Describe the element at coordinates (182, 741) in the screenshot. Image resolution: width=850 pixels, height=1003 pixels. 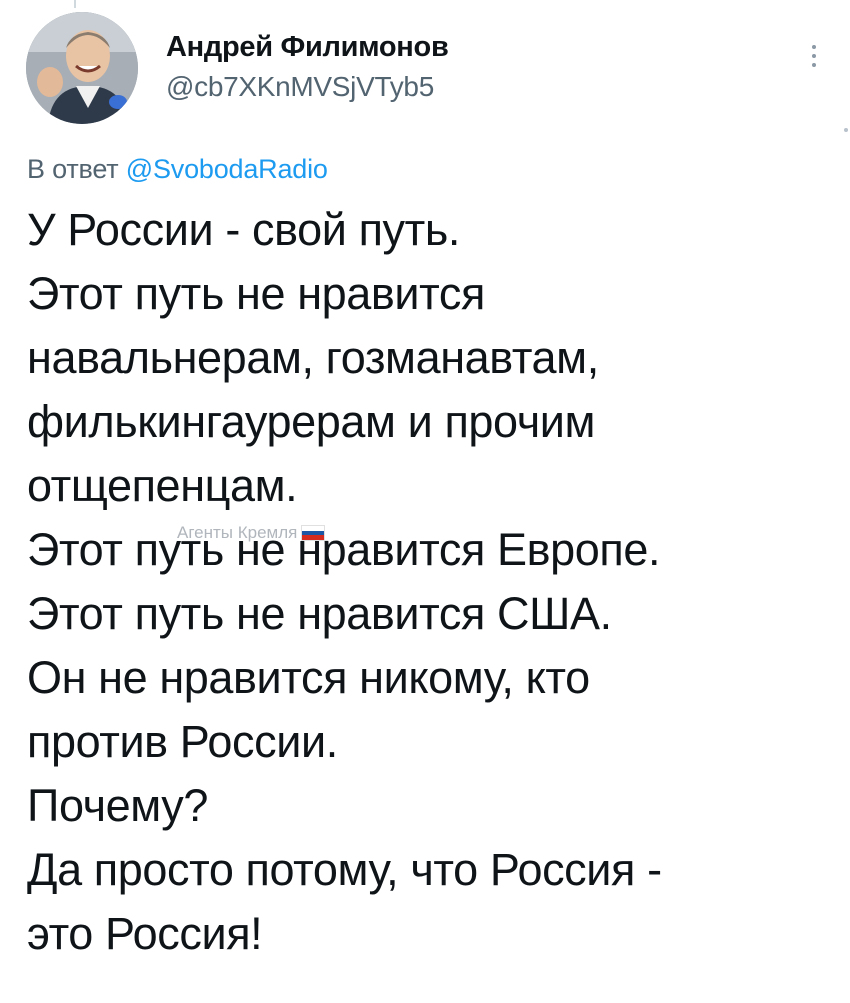
I see `tweet-line: против России.` at that location.